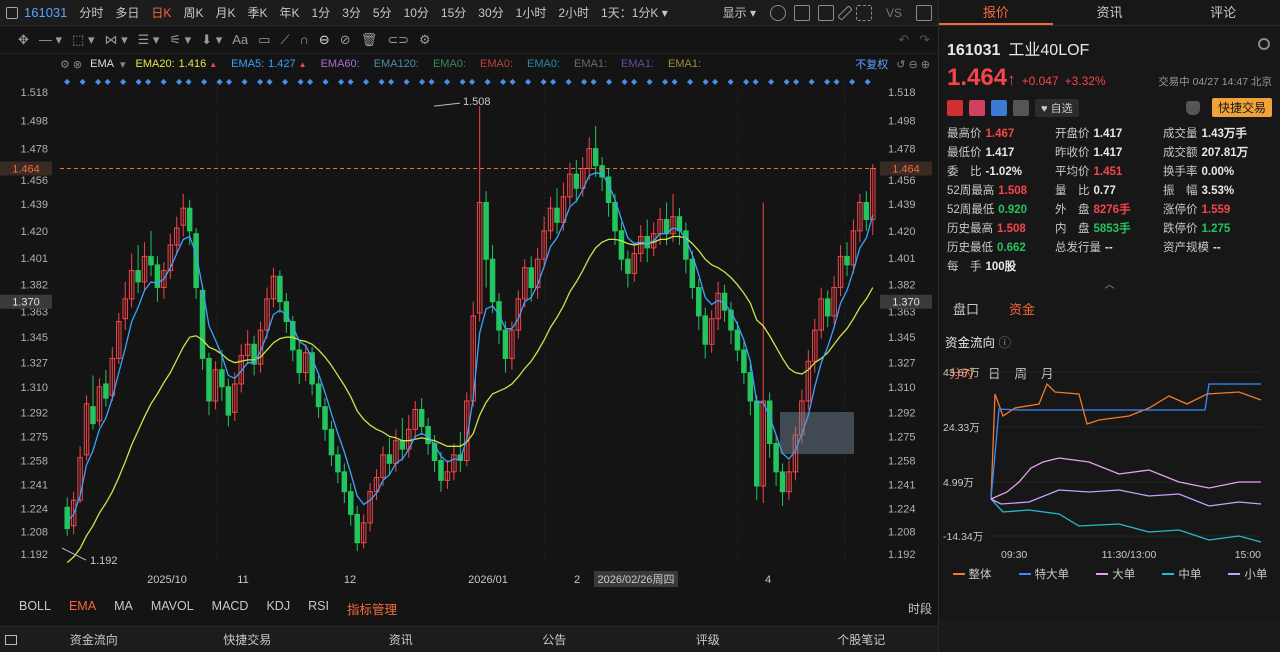  What do you see at coordinates (1057, 107) in the screenshot?
I see `add-watchlist-button: ♥ 自选` at bounding box center [1057, 107].